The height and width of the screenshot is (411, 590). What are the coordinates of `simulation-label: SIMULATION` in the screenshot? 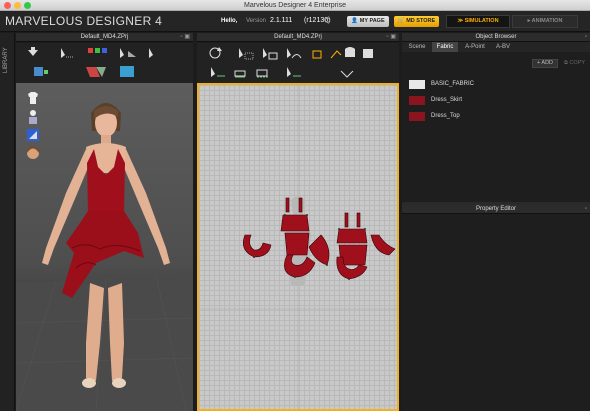 It's located at (481, 21).